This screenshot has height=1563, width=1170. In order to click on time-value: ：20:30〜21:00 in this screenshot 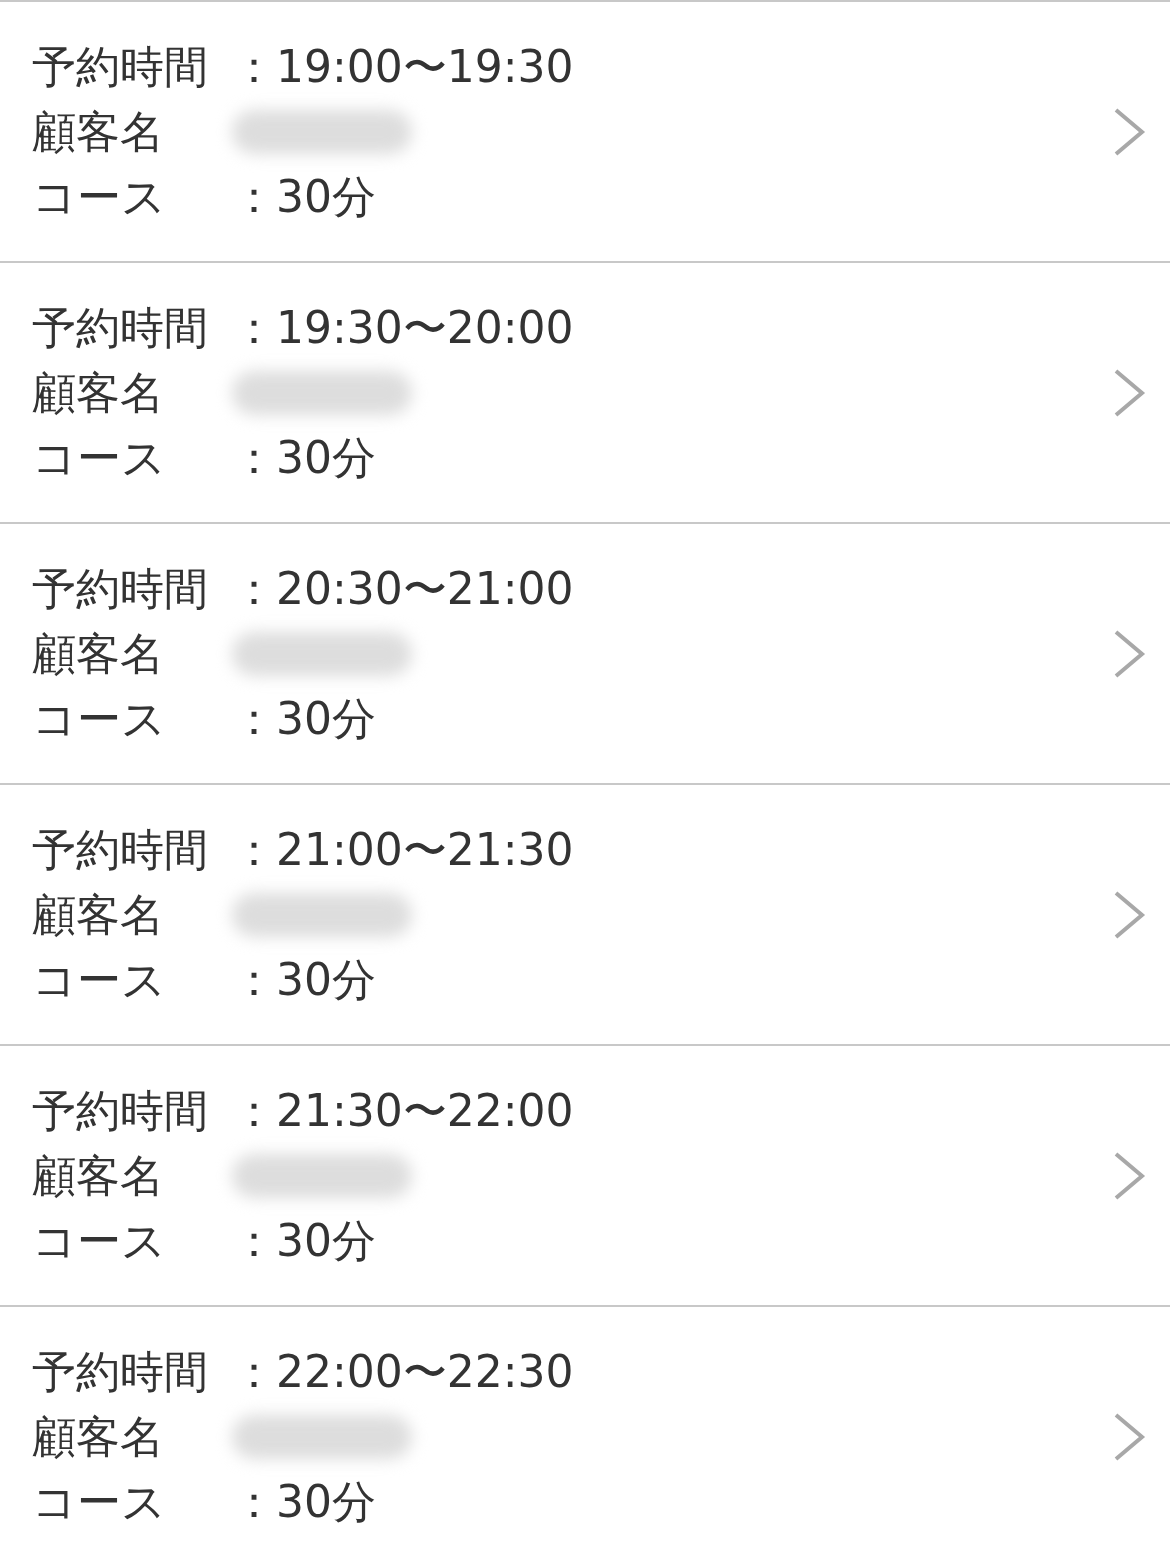, I will do `click(403, 588)`.